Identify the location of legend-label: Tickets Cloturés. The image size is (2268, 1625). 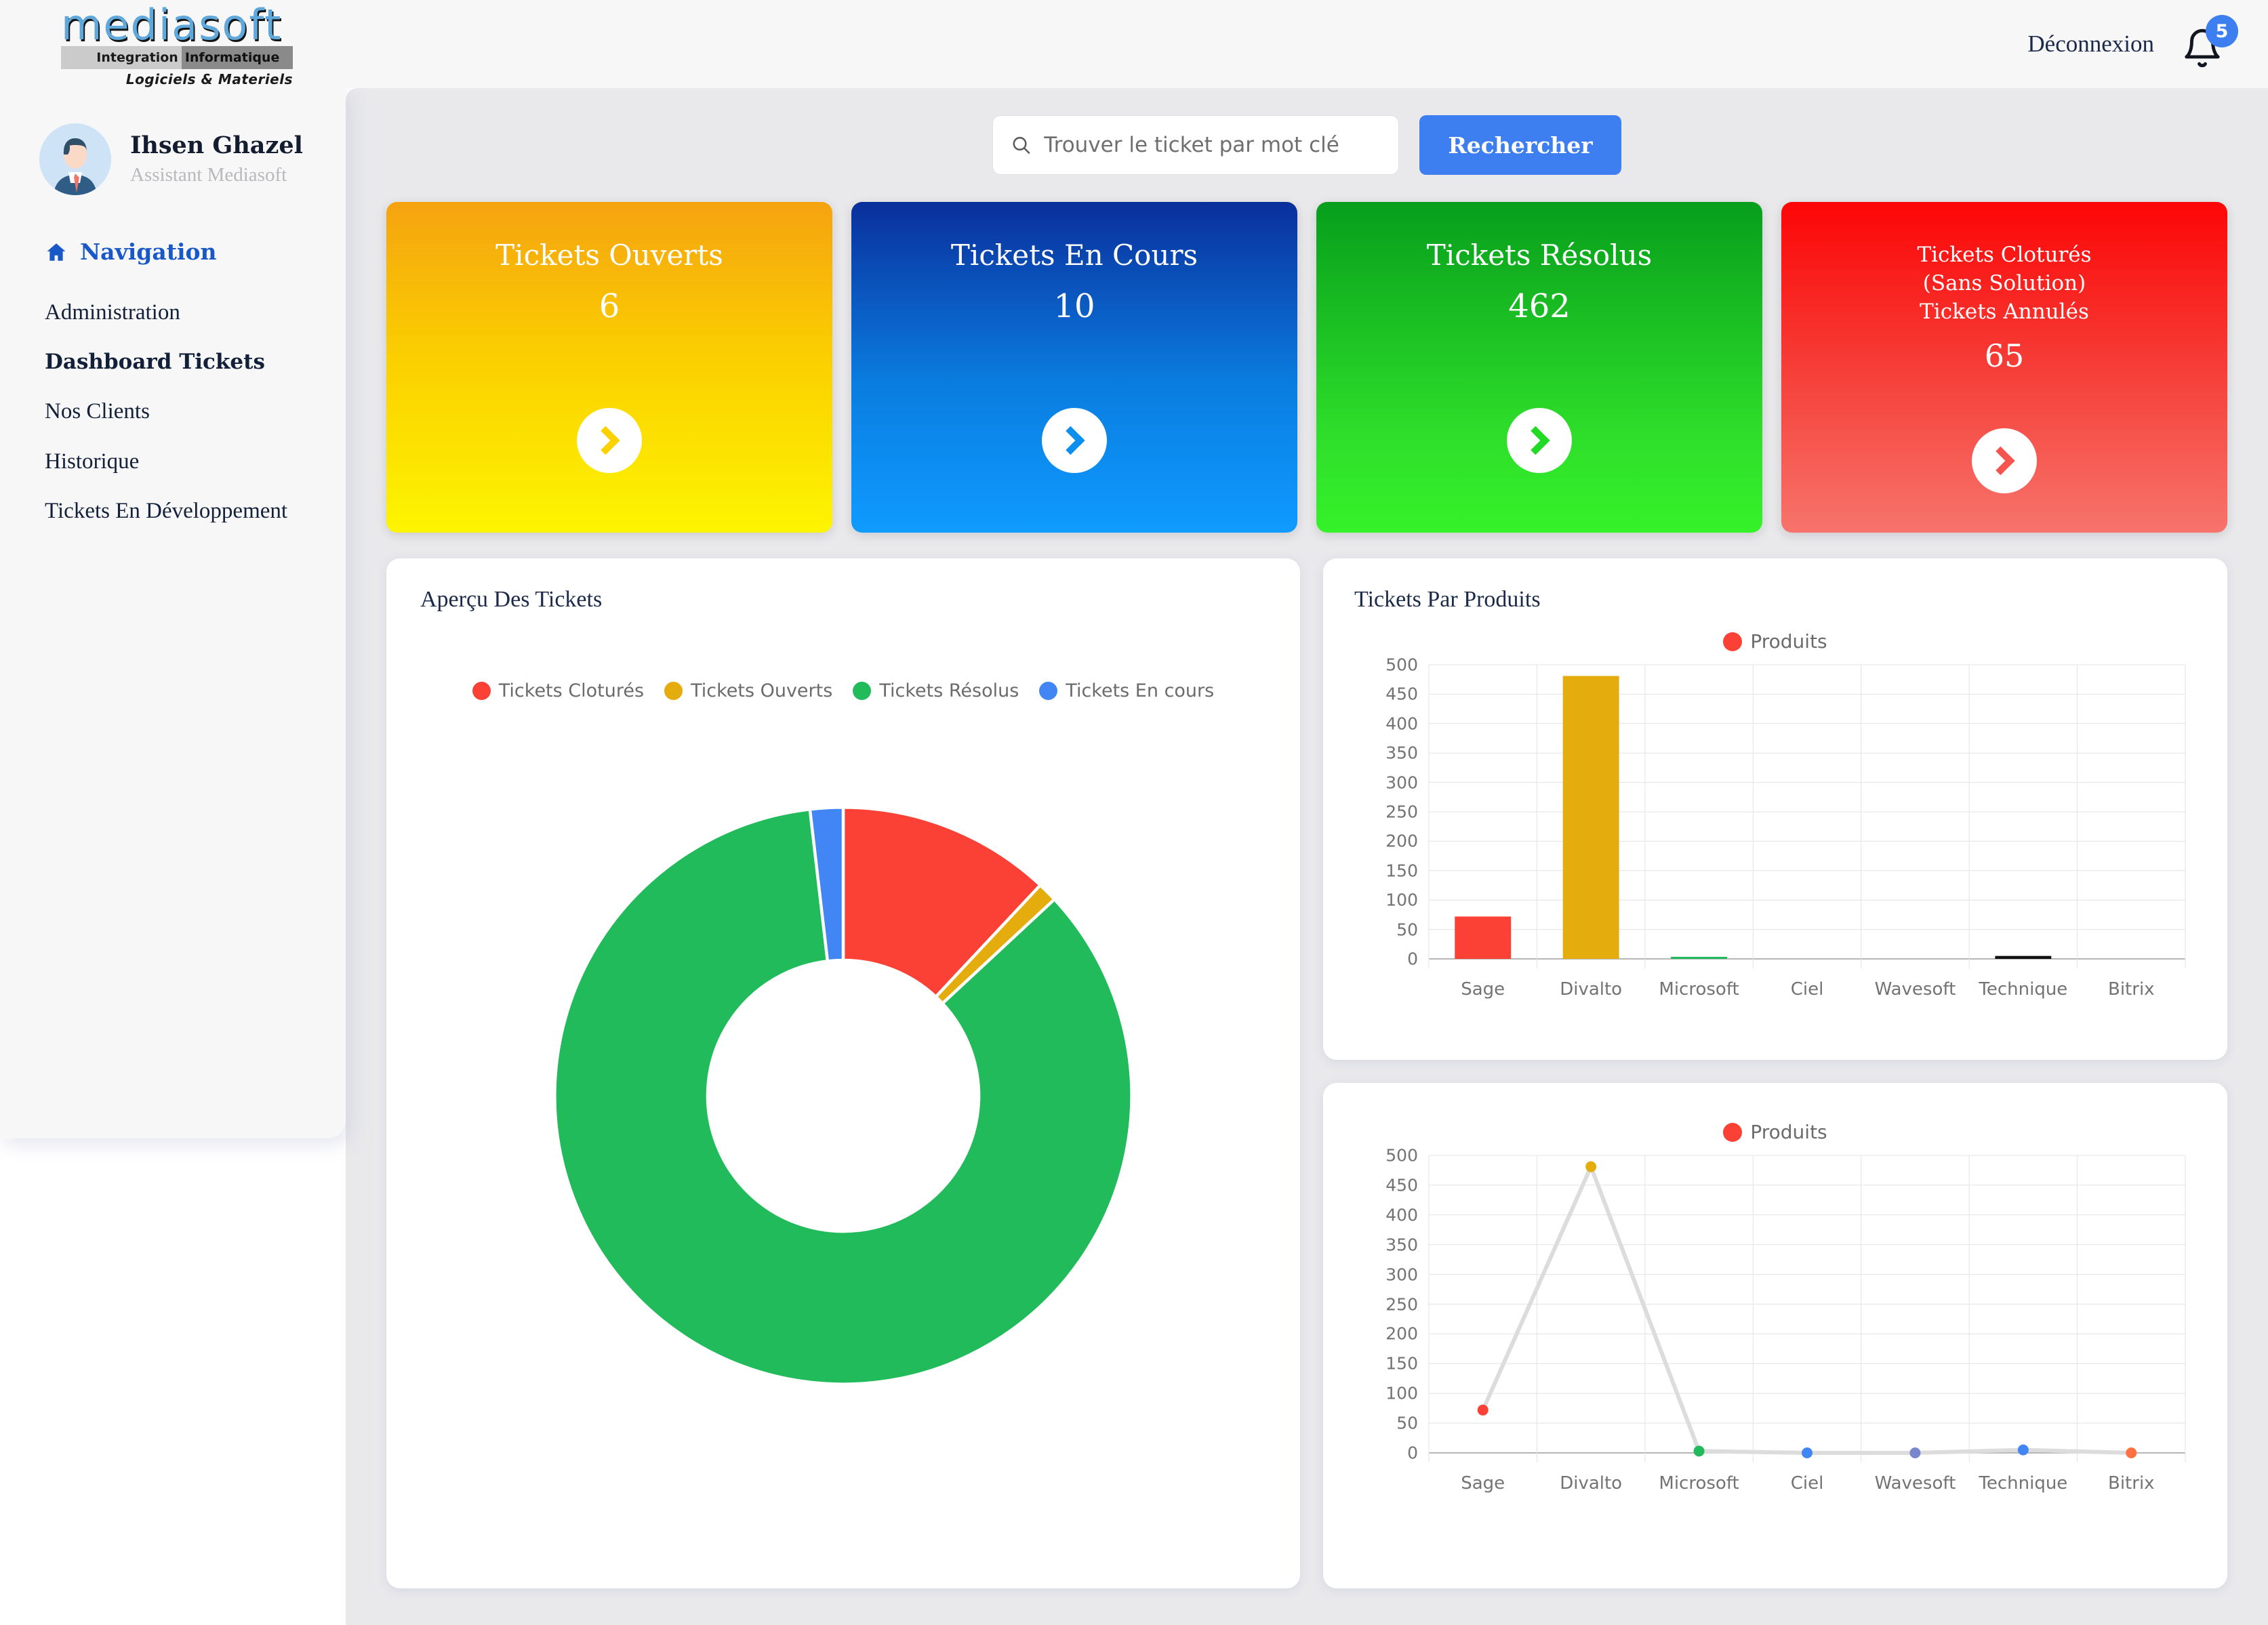
(571, 690).